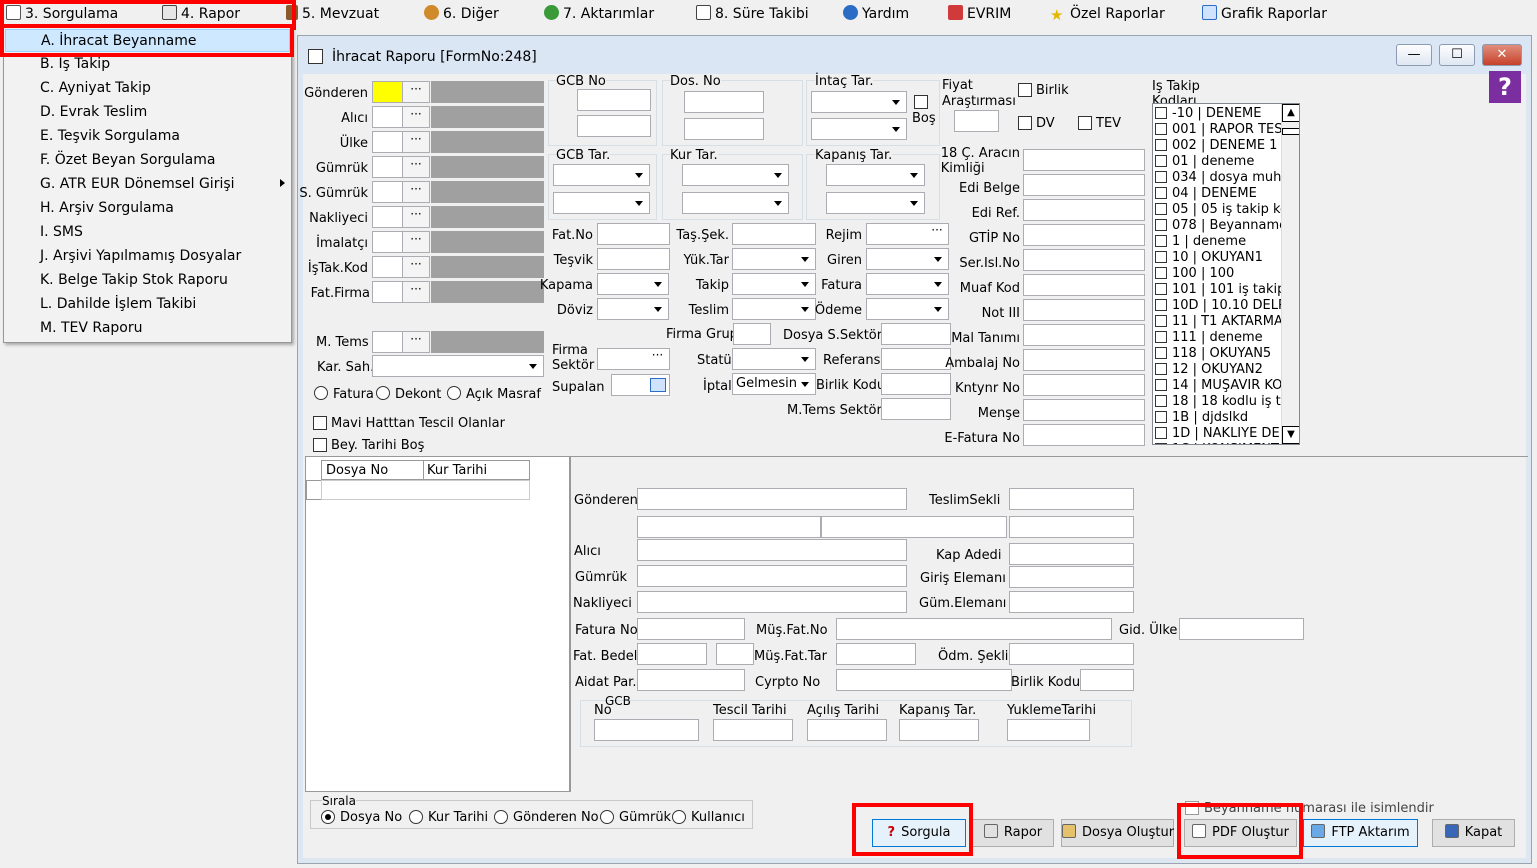 The image size is (1537, 868). I want to click on menu-grafik-raporlar: Grafik Raporlar, so click(1264, 14).